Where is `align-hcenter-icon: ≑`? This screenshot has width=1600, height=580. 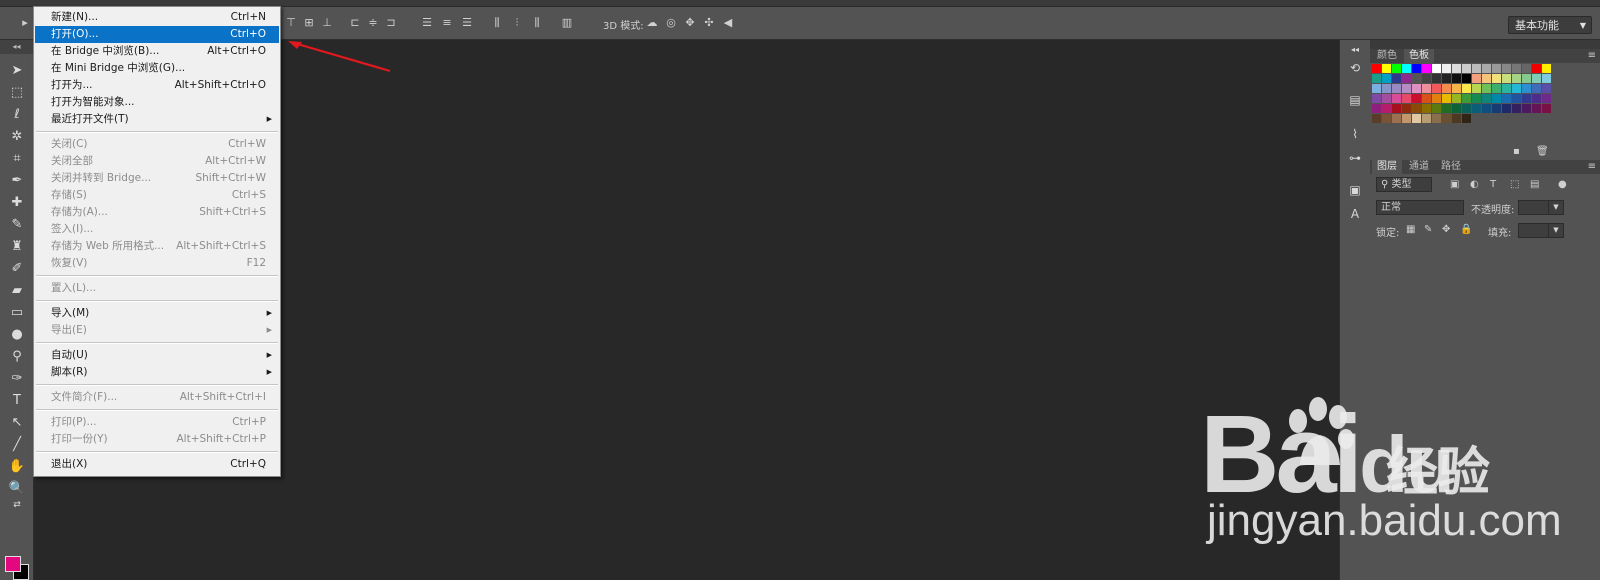
align-hcenter-icon: ≑ is located at coordinates (373, 23).